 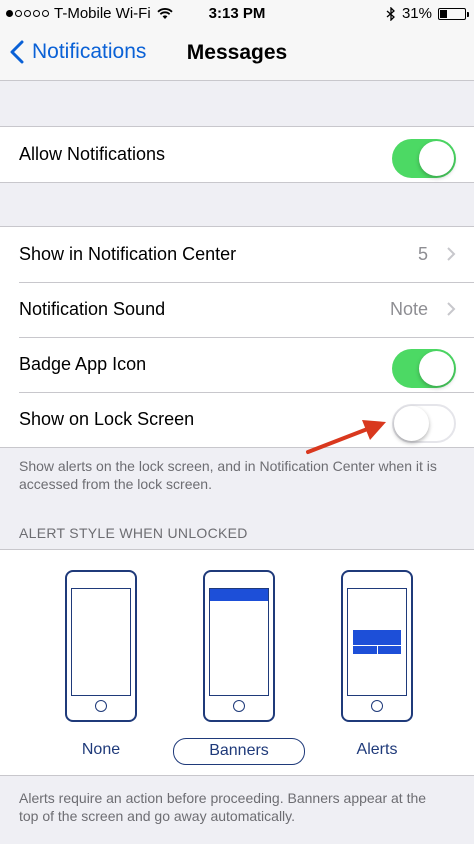 I want to click on arrow-annotation-icon, so click(x=346, y=437).